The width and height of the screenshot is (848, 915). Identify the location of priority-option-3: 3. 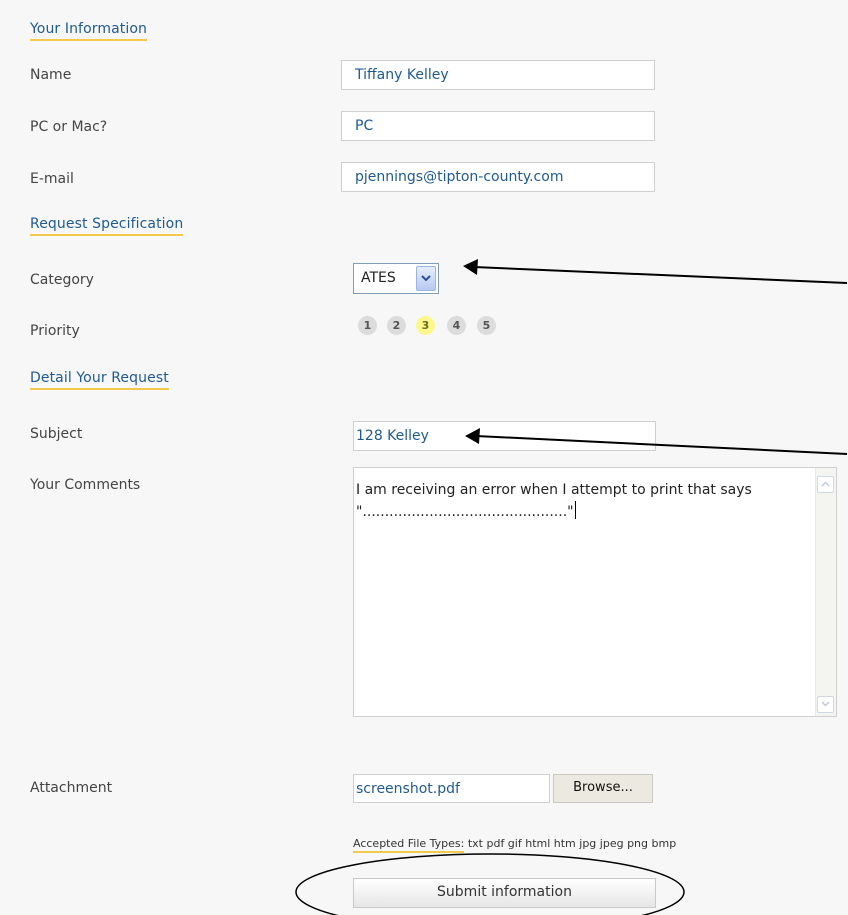
(425, 325).